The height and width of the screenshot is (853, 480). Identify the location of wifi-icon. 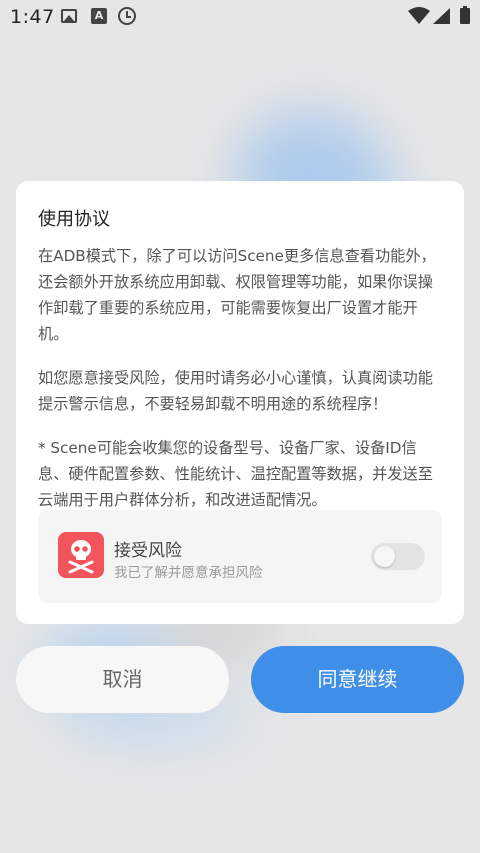
(419, 15).